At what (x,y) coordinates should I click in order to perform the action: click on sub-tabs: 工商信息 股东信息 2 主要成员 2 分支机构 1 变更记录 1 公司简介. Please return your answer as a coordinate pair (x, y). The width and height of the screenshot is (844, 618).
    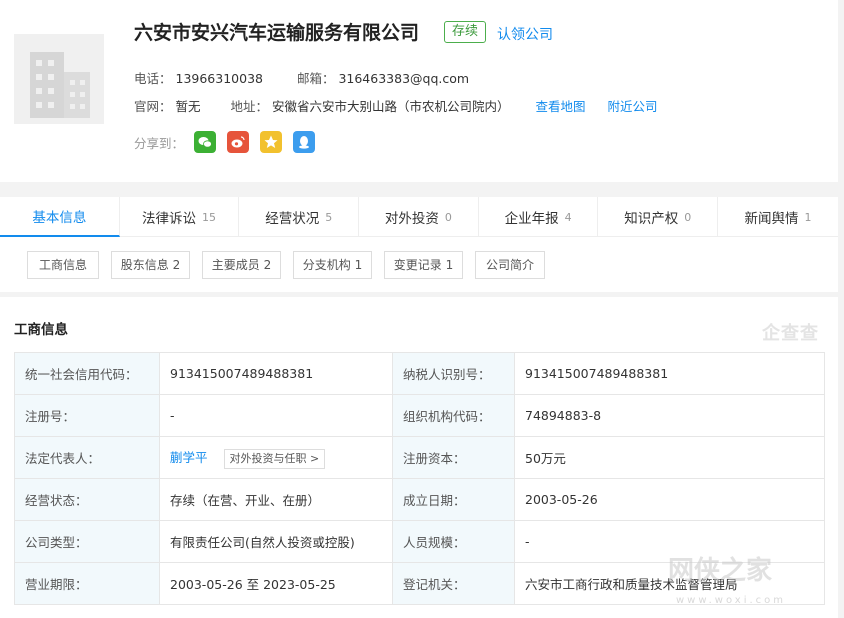
    Looking at the image, I should click on (419, 264).